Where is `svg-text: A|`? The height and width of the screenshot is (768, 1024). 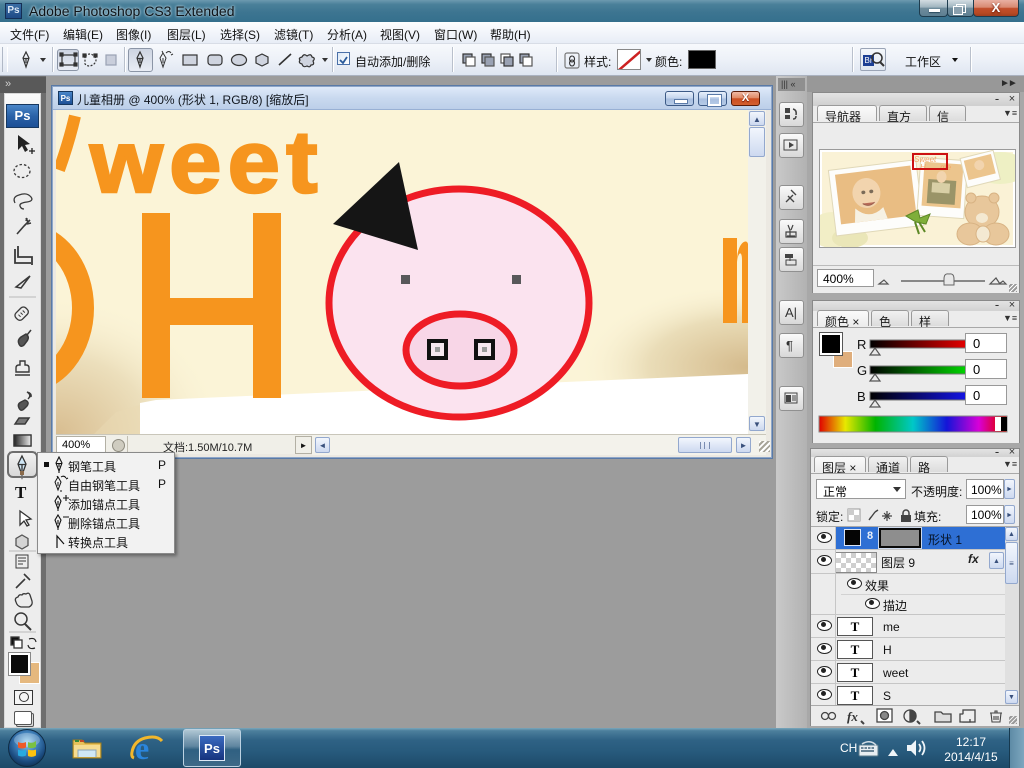 svg-text: A| is located at coordinates (791, 312).